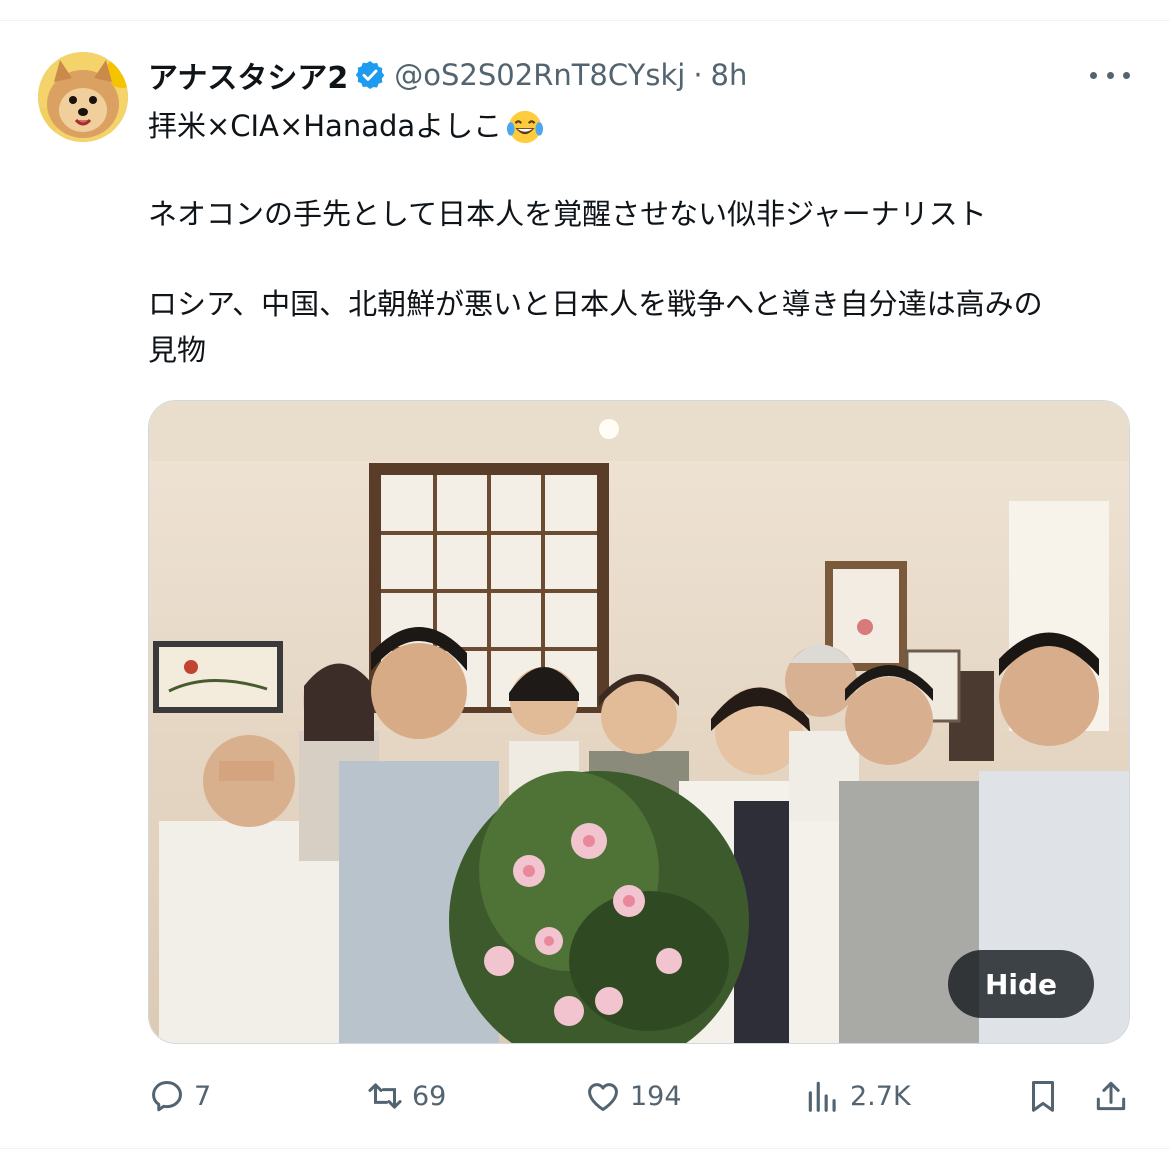 Image resolution: width=1170 pixels, height=1164 pixels. I want to click on tweet-line-1-text: 拝米×CIA×Hanadaよしこ, so click(325, 126).